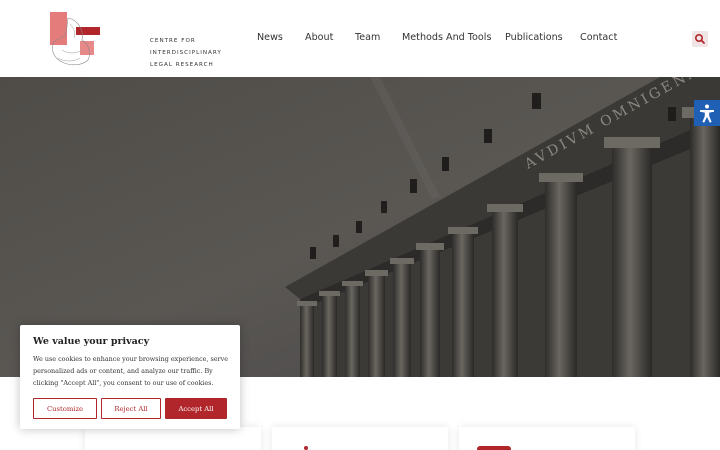 This screenshot has height=450, width=720. I want to click on accept-all-button: Accept All, so click(196, 408).